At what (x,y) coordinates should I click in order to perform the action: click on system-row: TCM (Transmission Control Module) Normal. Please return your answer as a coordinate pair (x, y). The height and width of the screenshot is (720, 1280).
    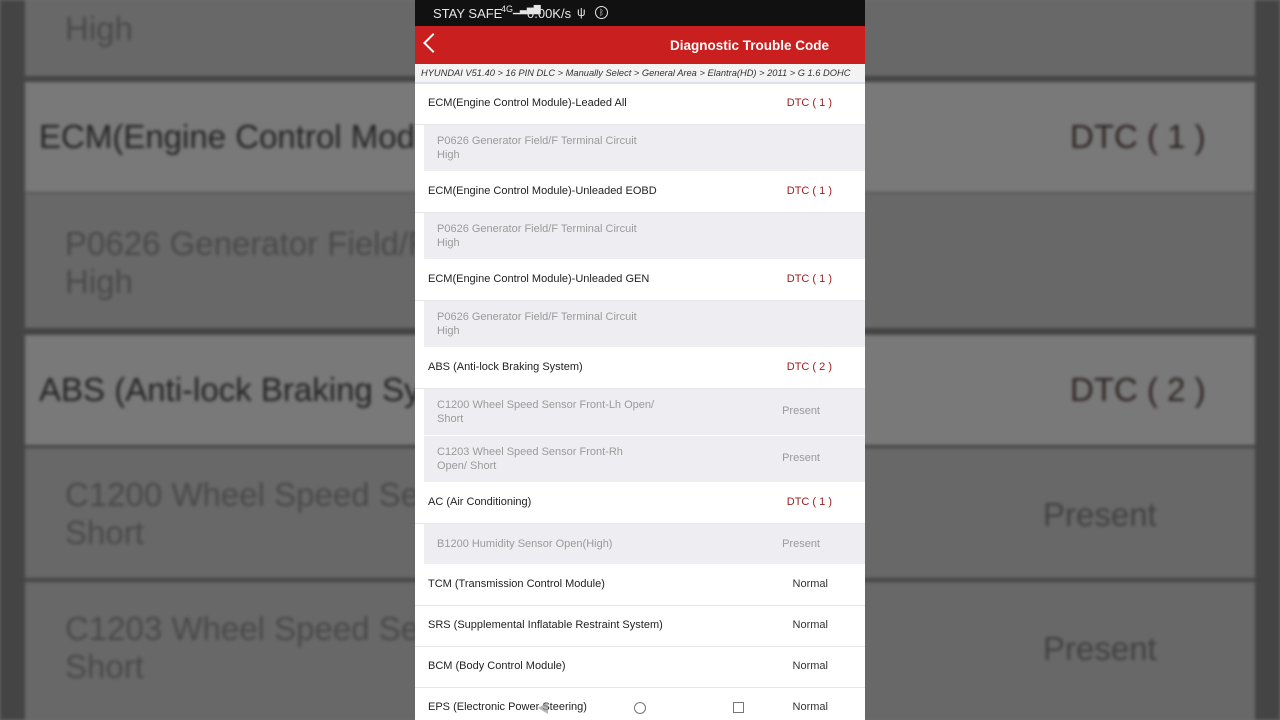
    Looking at the image, I should click on (640, 585).